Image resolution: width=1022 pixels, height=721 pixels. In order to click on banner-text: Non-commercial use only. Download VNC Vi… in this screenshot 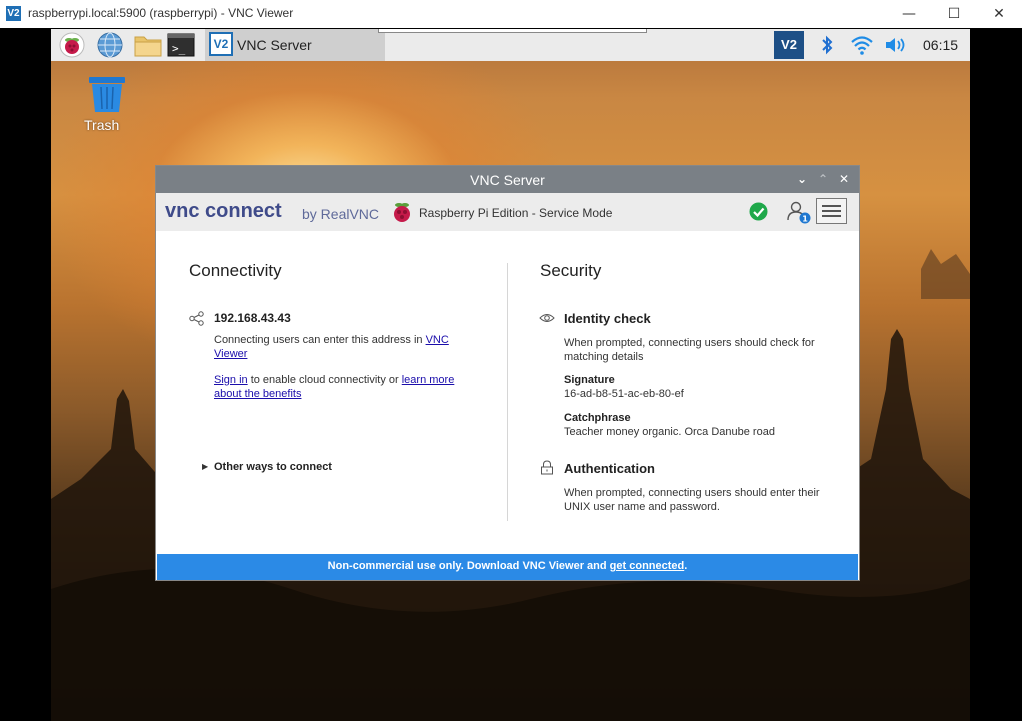, I will do `click(507, 566)`.